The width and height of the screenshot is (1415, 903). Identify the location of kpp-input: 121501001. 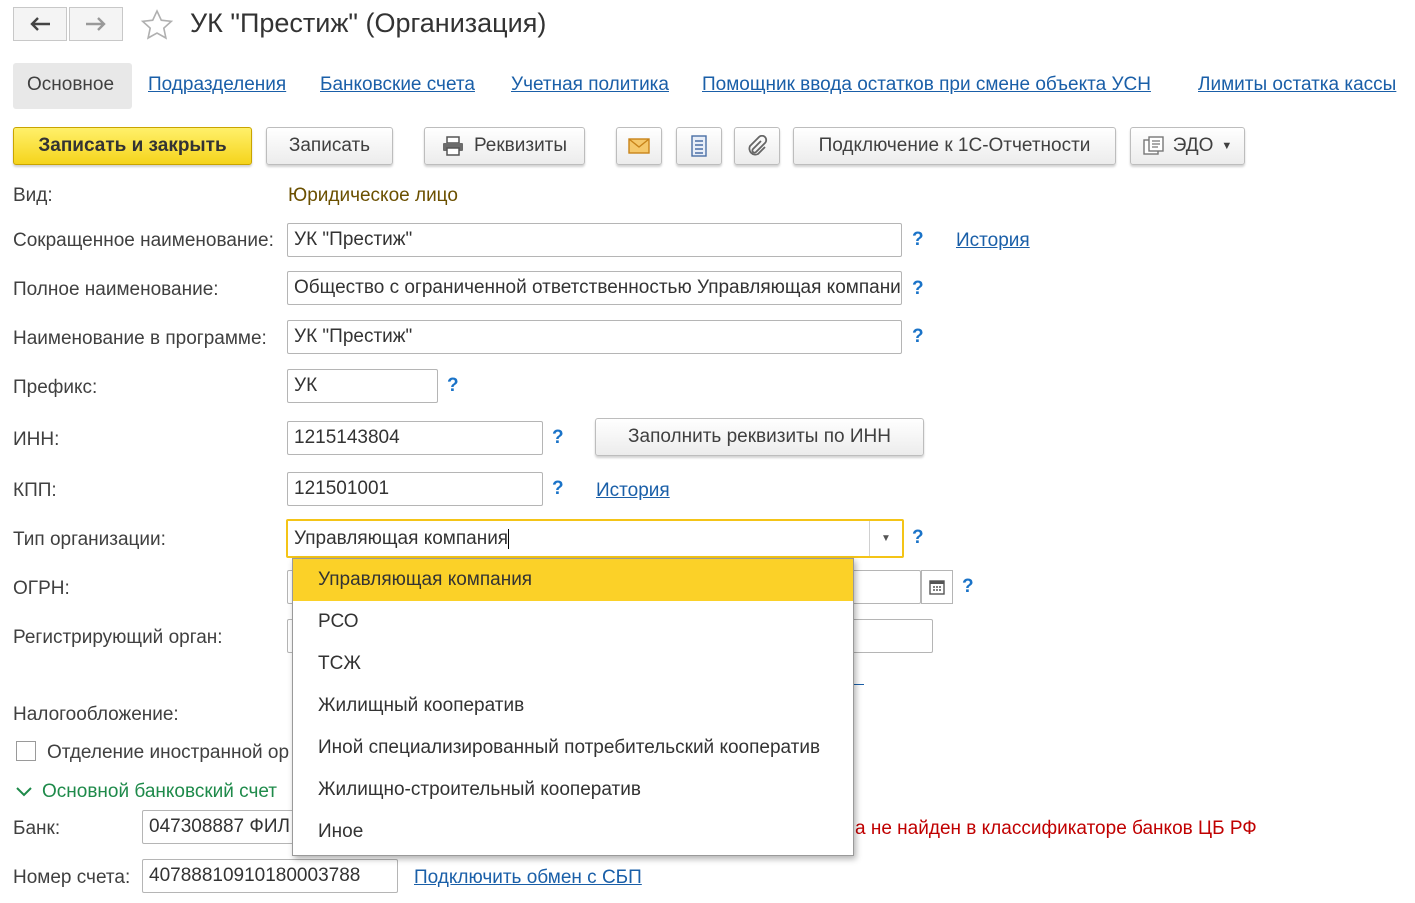
(415, 489).